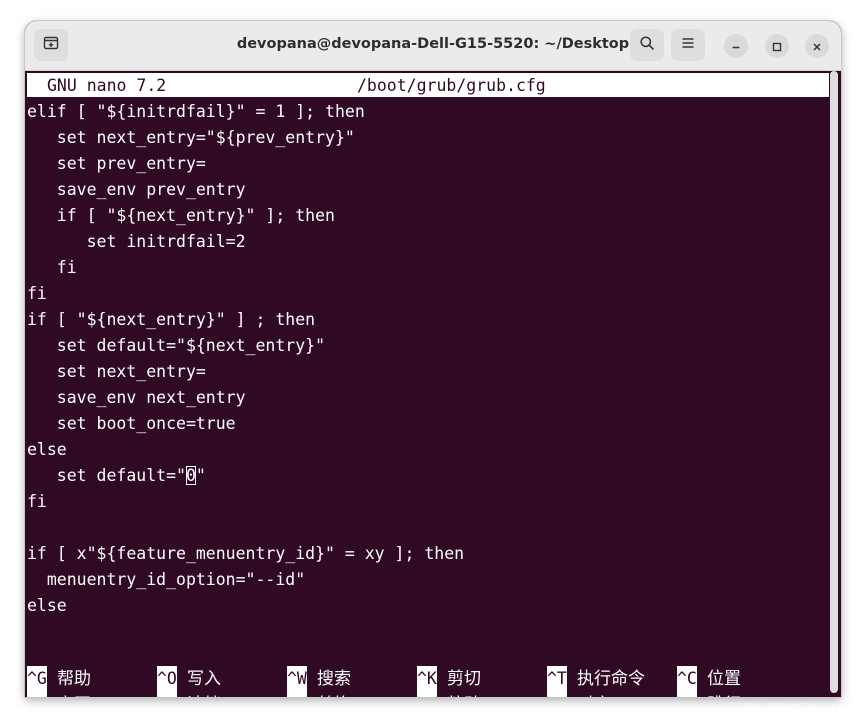 This screenshot has height=725, width=866. Describe the element at coordinates (167, 694) in the screenshot. I see `shortcut-key: ^R` at that location.